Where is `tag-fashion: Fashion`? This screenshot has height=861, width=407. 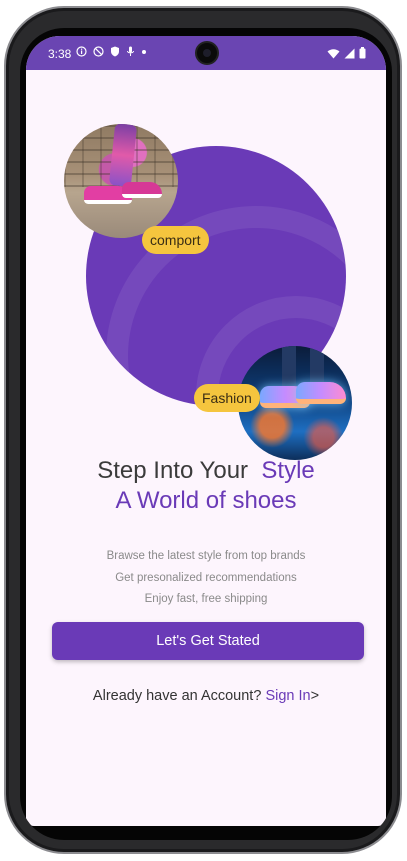 tag-fashion: Fashion is located at coordinates (227, 398).